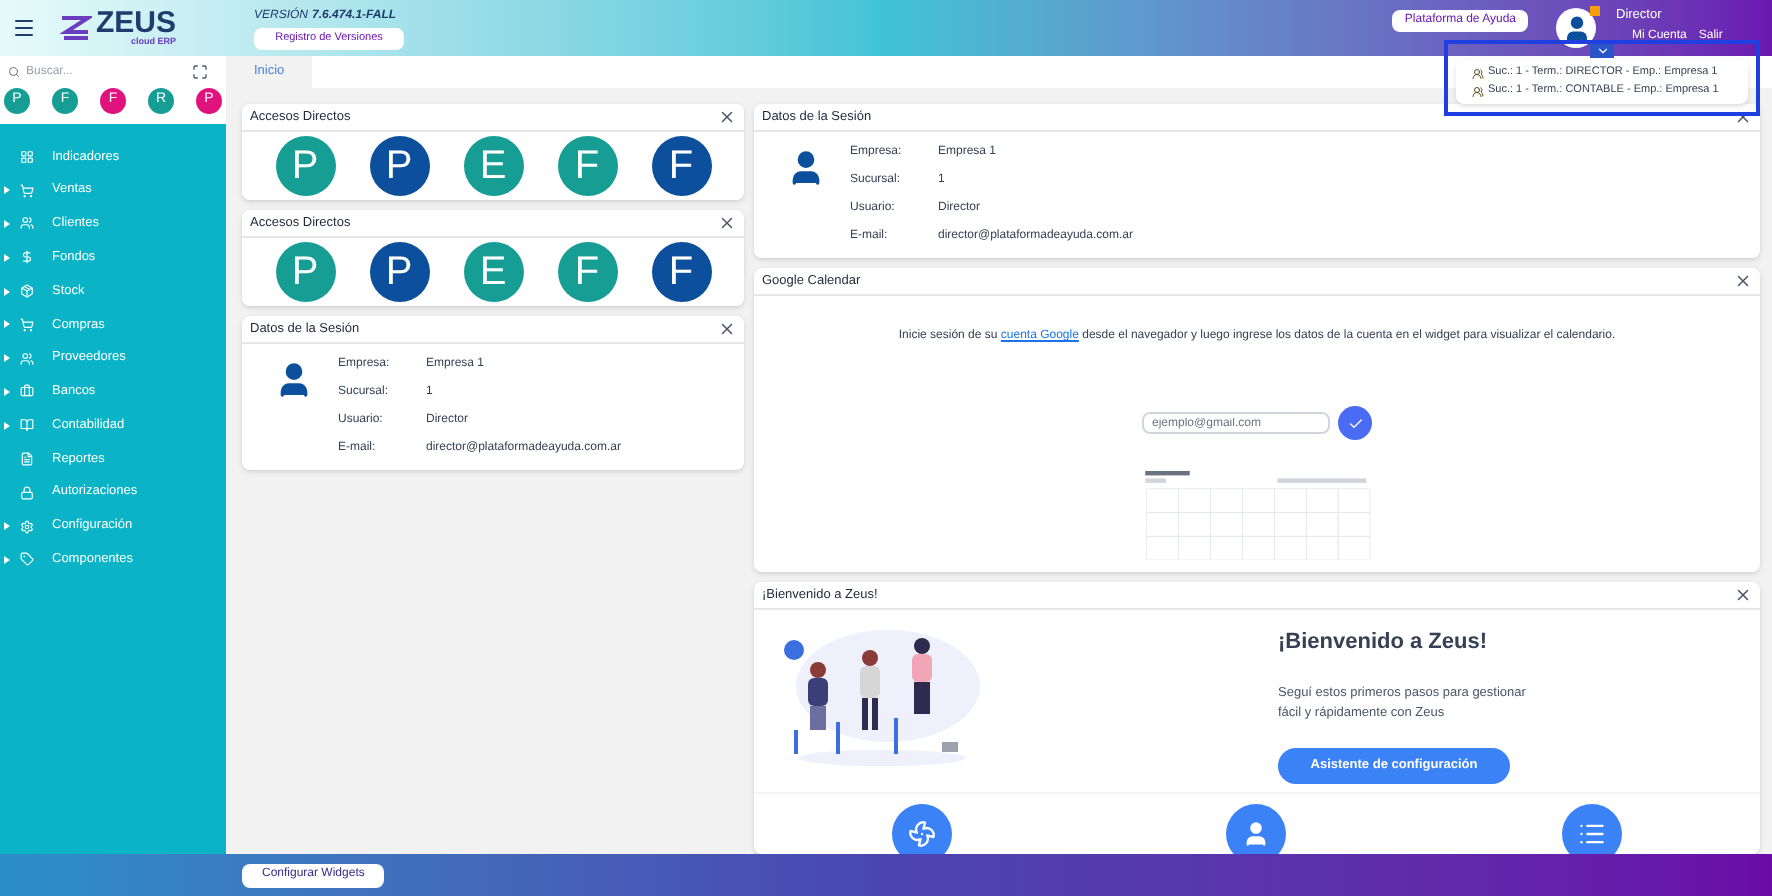  Describe the element at coordinates (27, 257) in the screenshot. I see `dollar-icon` at that location.